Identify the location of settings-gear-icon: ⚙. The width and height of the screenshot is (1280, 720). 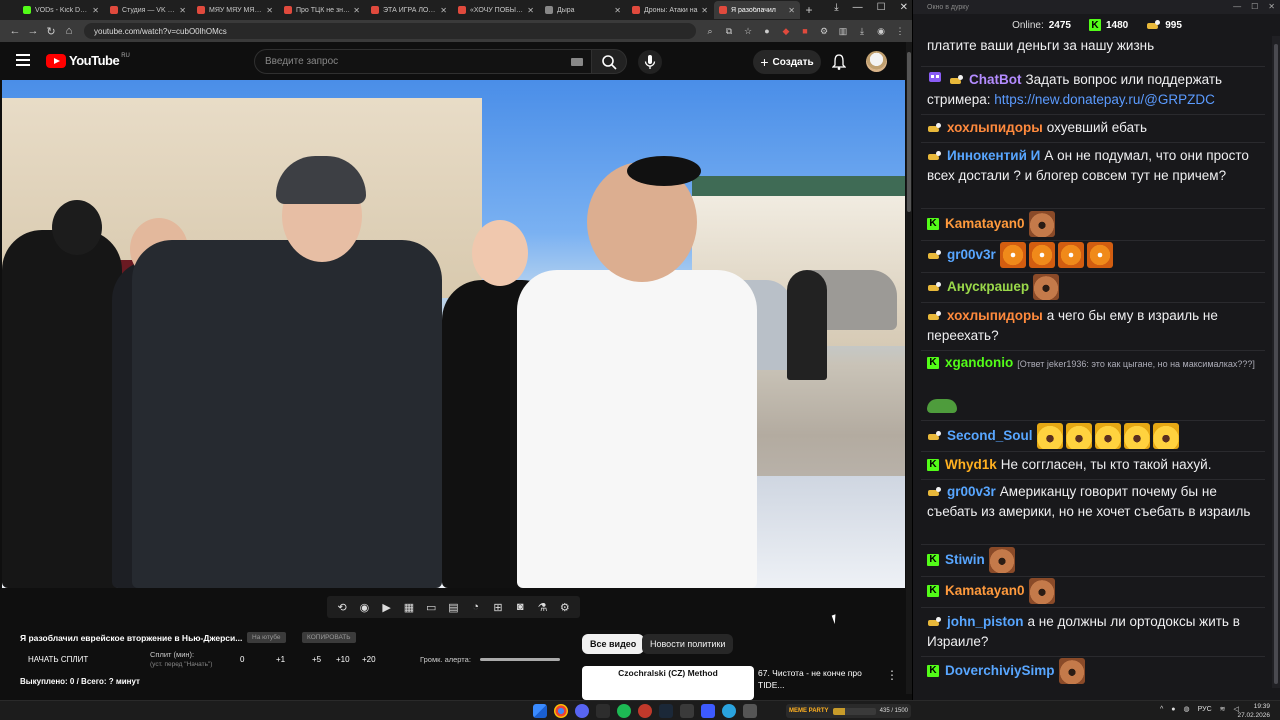
(565, 607).